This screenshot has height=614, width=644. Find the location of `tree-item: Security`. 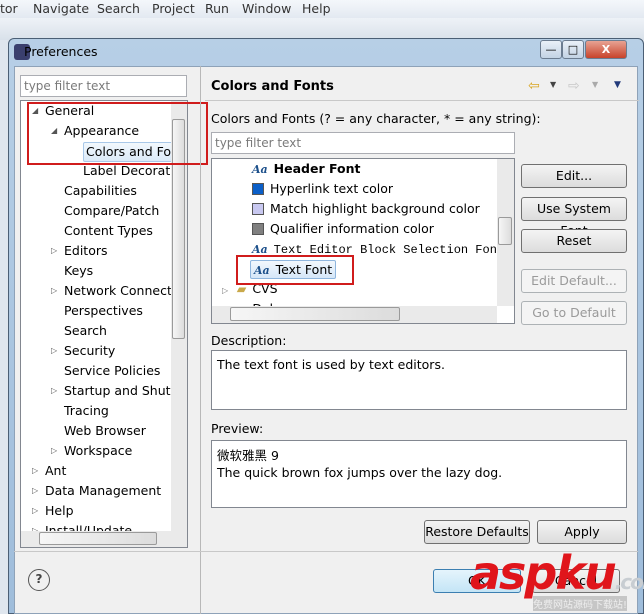

tree-item: Security is located at coordinates (89, 351).